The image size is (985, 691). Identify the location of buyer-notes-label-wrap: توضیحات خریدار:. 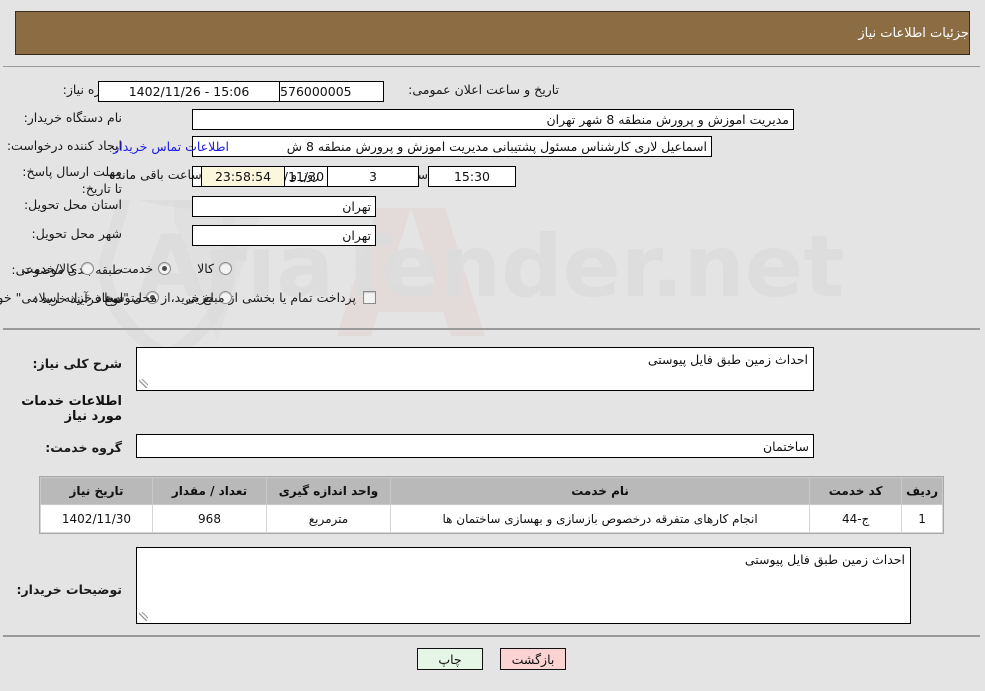
(70, 590).